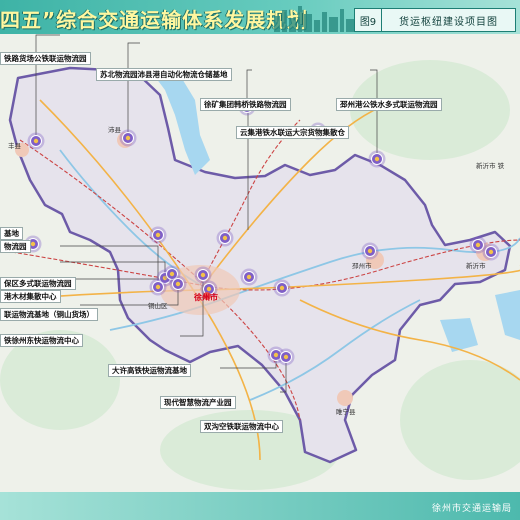  Describe the element at coordinates (30, 296) in the screenshot. I see `hub-label: 港木材集散中心` at that location.